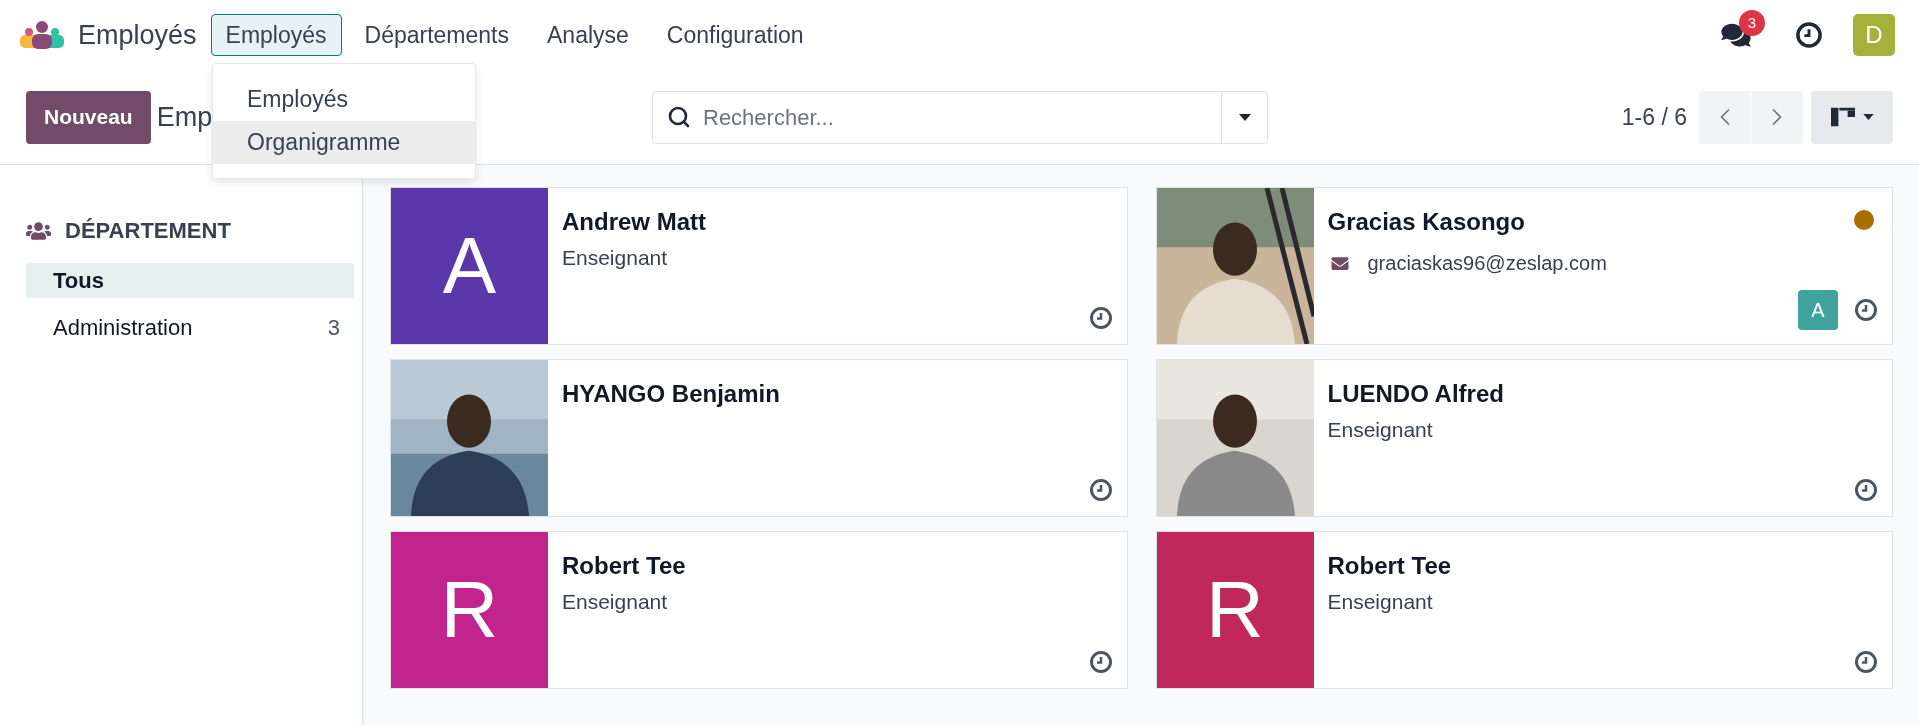 The width and height of the screenshot is (1919, 725). What do you see at coordinates (634, 222) in the screenshot?
I see `employee-name: Andrew Matt` at bounding box center [634, 222].